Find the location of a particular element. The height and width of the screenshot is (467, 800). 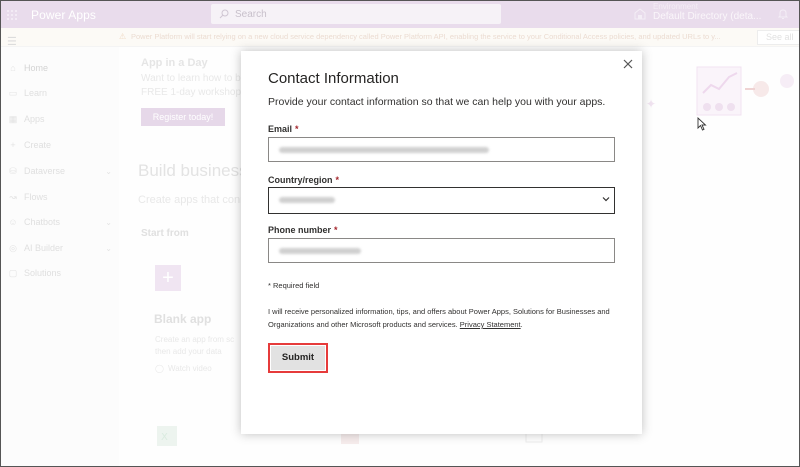

phone-label: Phone number * is located at coordinates (303, 230).